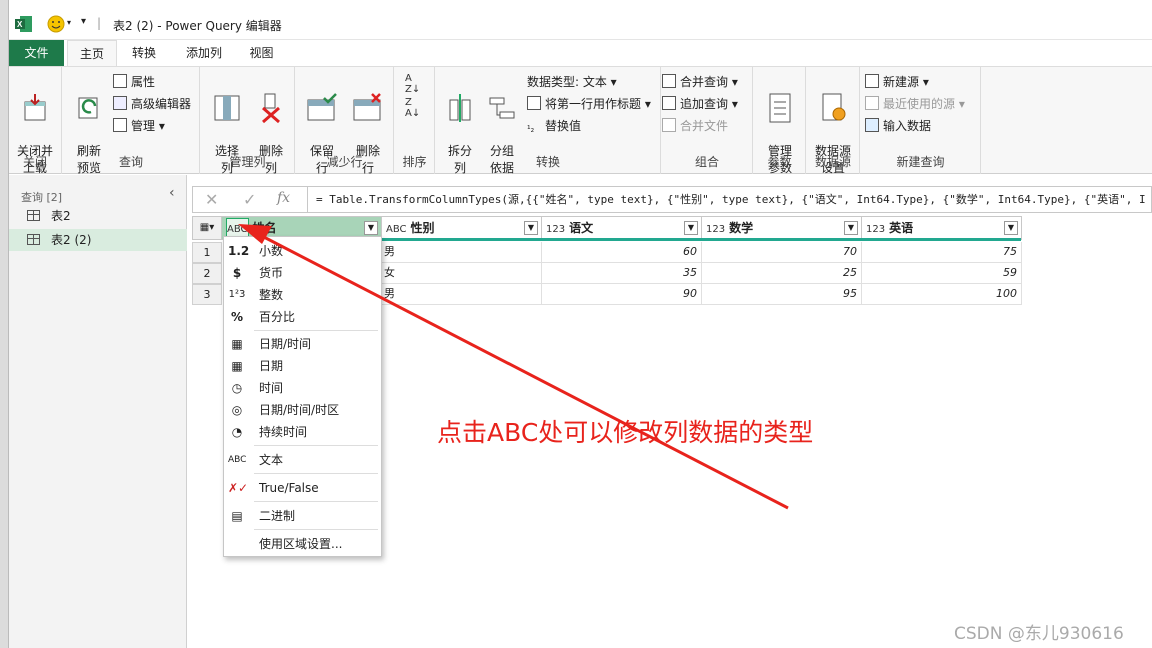 The image size is (1152, 648). Describe the element at coordinates (625, 432) in the screenshot. I see `annotation-text: 点击ABC处可以修改列数据的类型` at that location.